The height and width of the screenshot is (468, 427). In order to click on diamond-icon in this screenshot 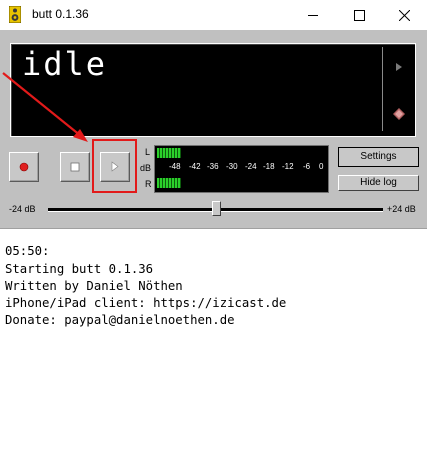, I will do `click(399, 114)`.